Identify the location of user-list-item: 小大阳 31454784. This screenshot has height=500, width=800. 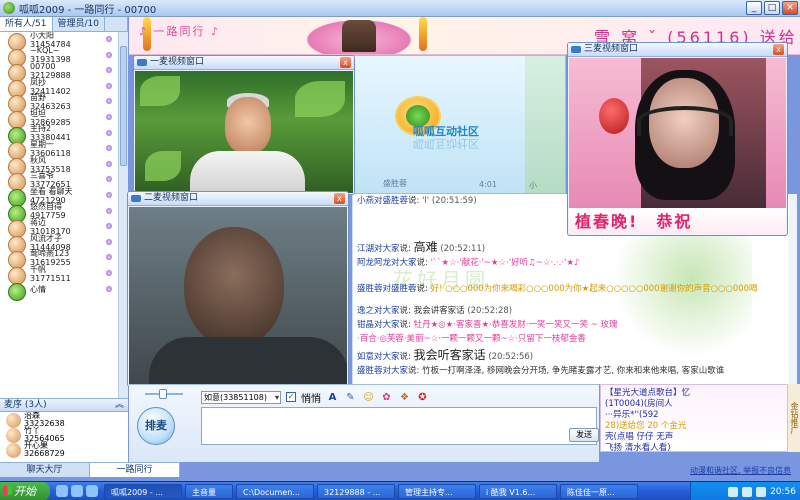
(59, 41).